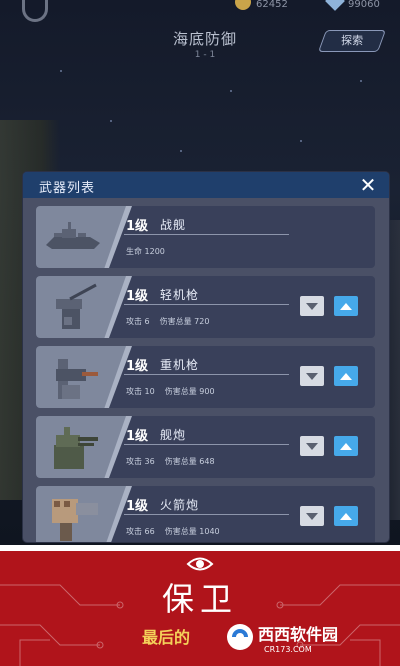  I want to click on heavy-machine-gun-icon, so click(77, 379).